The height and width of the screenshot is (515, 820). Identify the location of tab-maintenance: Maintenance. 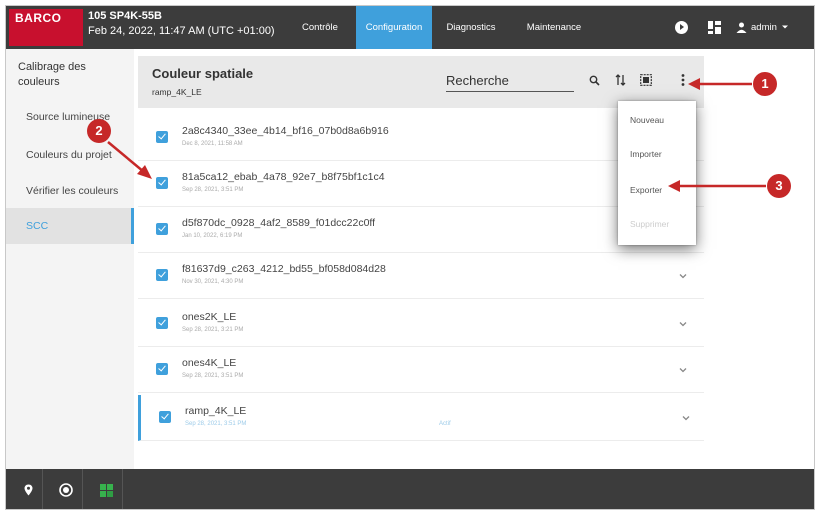
(554, 27).